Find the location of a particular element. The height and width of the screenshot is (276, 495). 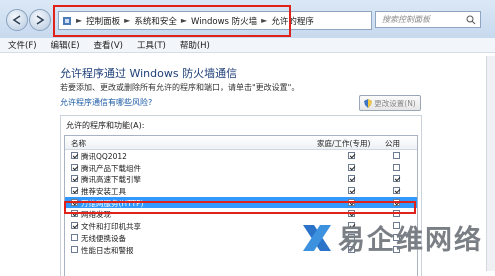

back-button is located at coordinates (17, 20).